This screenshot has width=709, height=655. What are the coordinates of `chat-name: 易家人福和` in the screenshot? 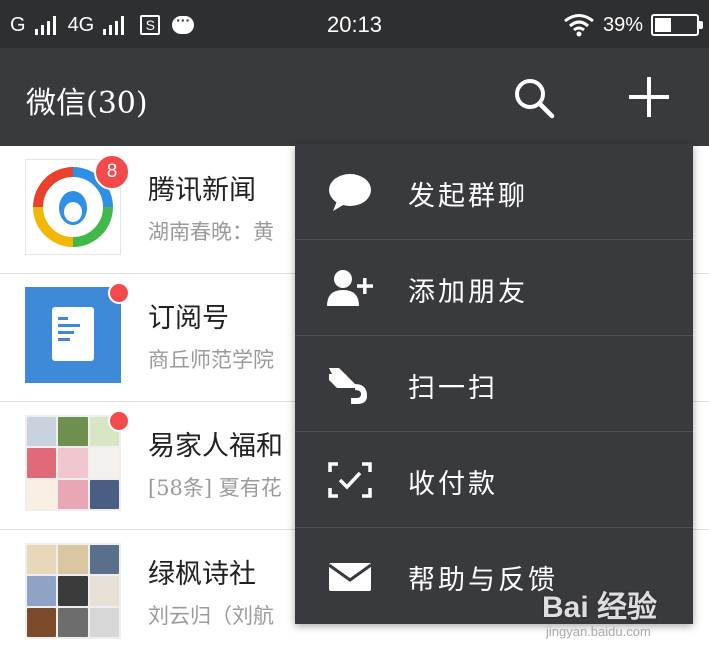 It's located at (215, 446).